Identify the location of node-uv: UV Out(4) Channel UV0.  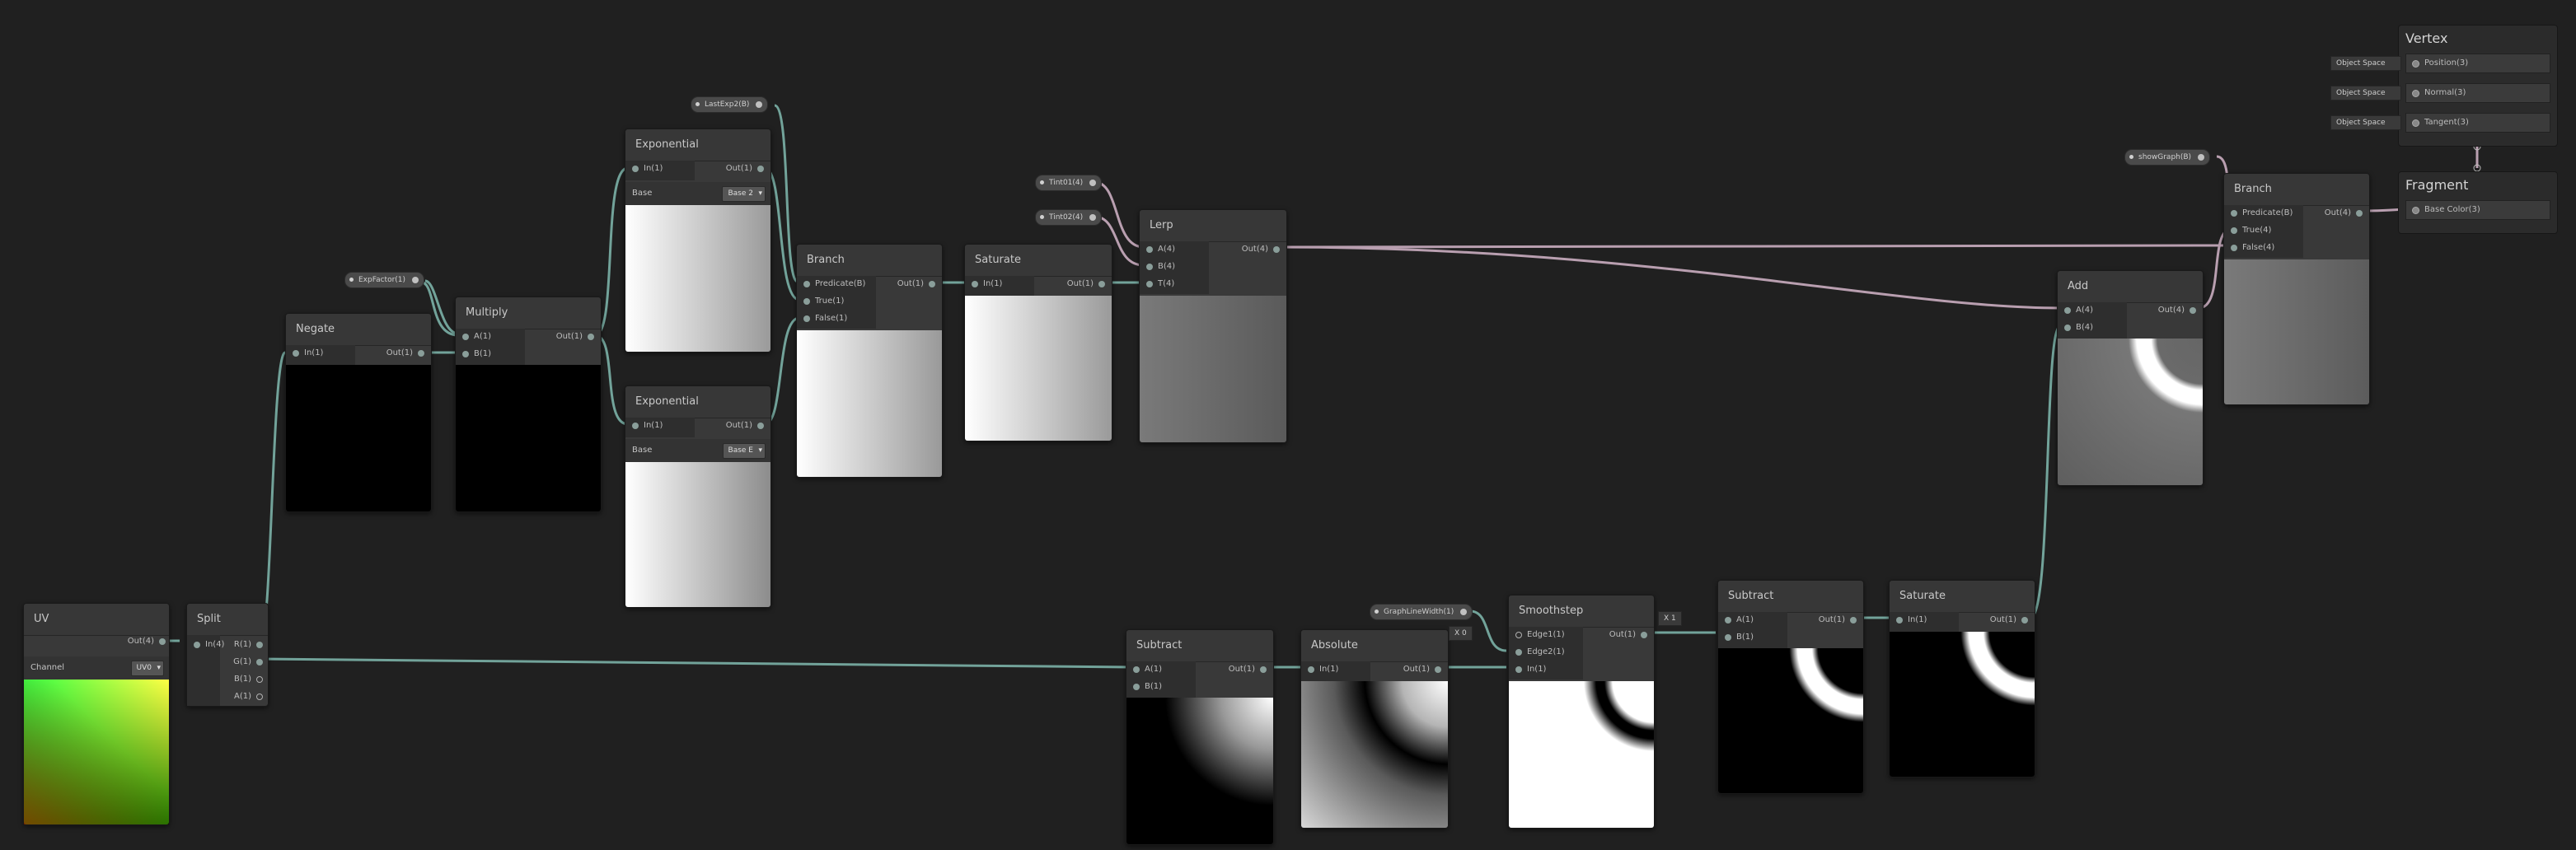
(96, 714).